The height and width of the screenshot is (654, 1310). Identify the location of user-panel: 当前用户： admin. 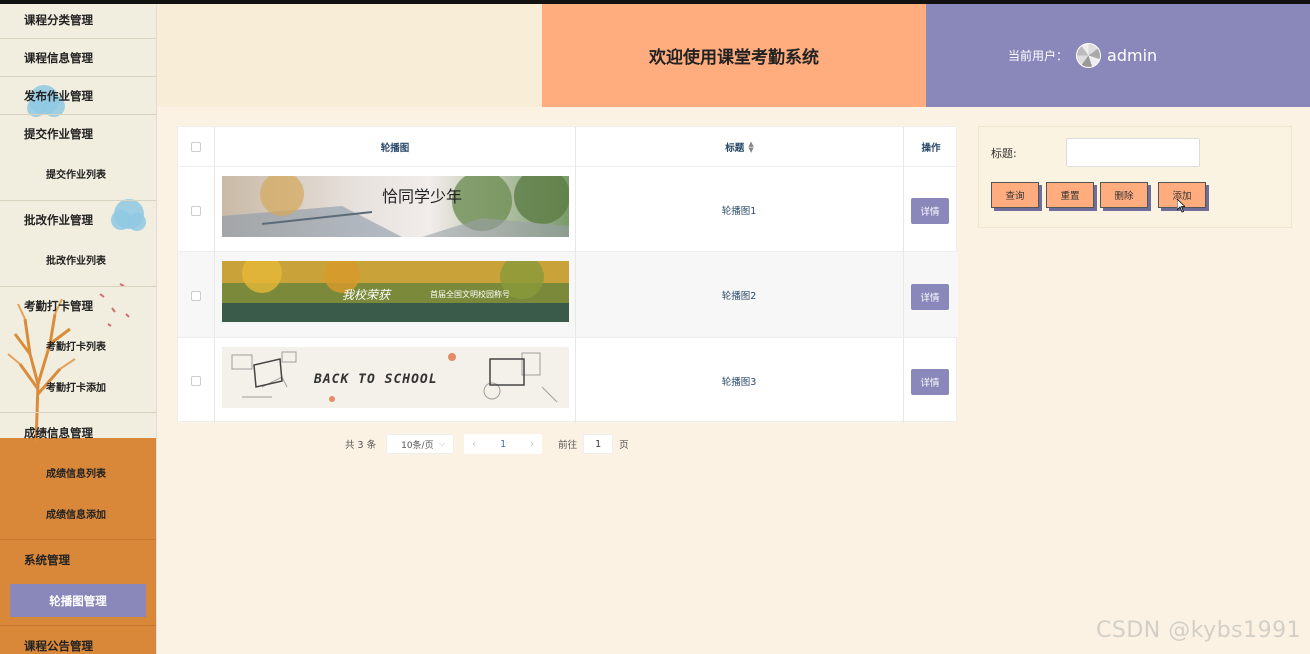
(1118, 55).